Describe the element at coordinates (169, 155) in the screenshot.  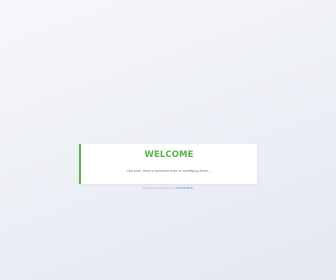
I see `welcome-title: WELCOME` at that location.